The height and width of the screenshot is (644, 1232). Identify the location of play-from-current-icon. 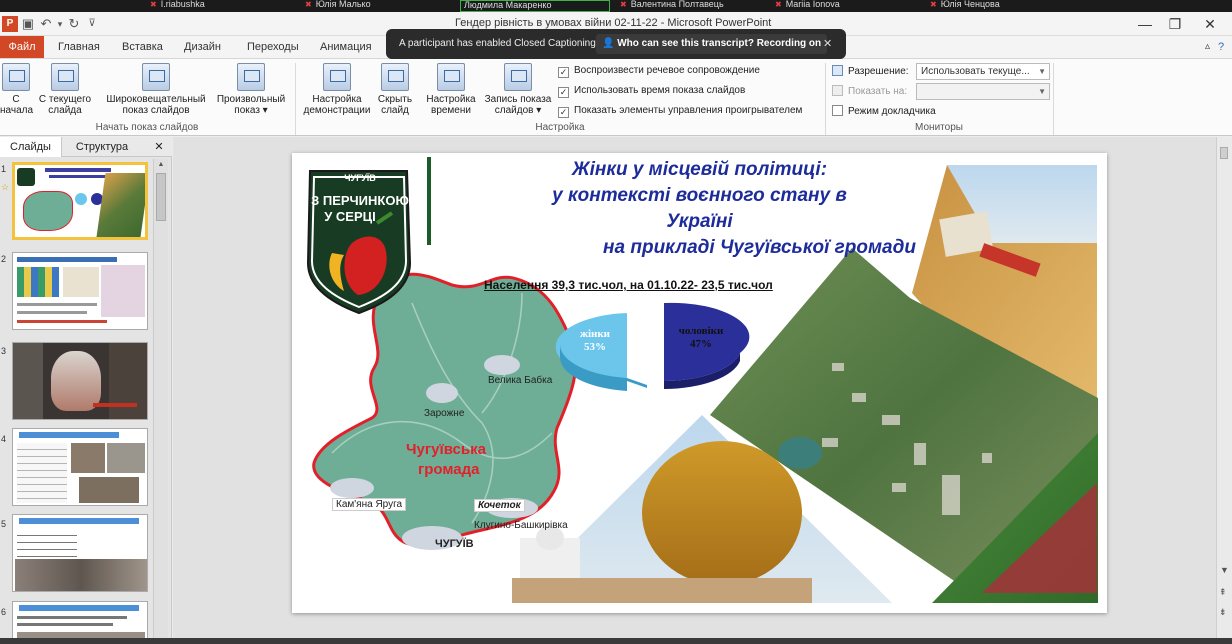
(65, 77).